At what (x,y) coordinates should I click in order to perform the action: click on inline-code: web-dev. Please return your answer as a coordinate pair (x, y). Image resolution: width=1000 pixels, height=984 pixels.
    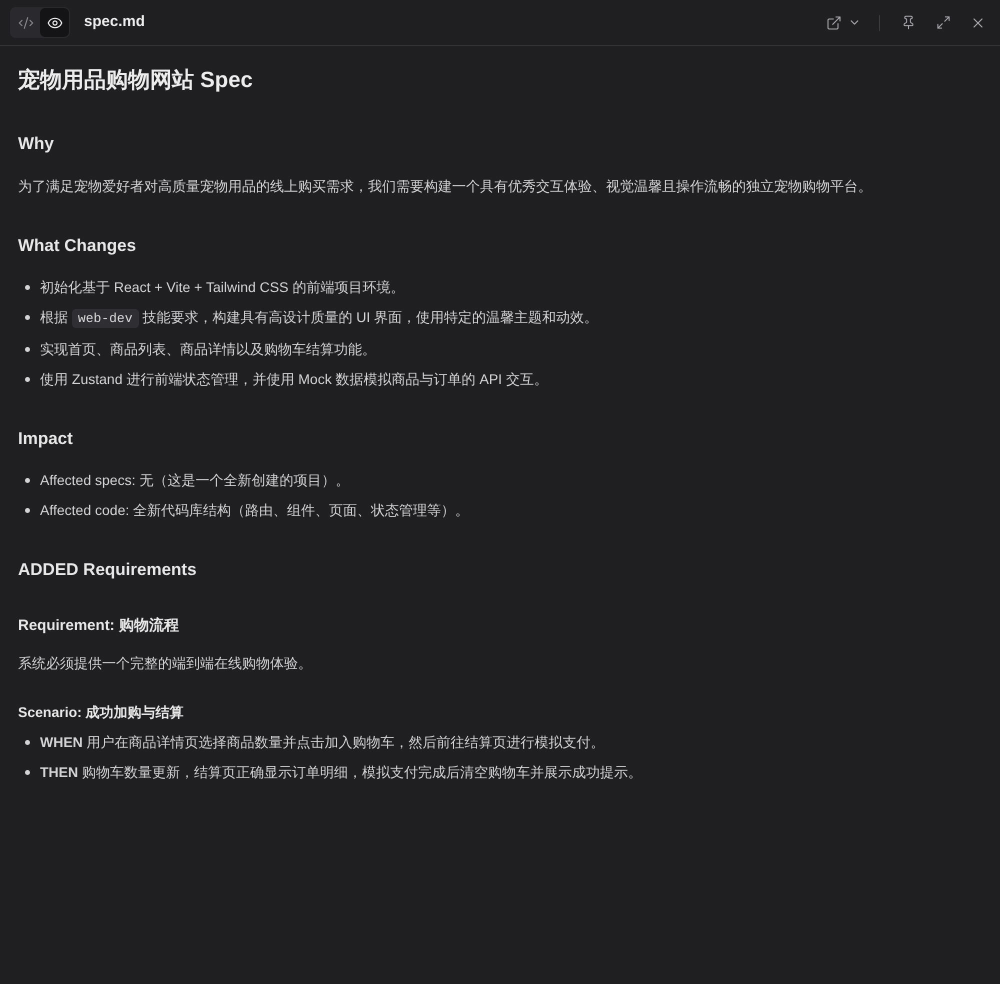
    Looking at the image, I should click on (105, 318).